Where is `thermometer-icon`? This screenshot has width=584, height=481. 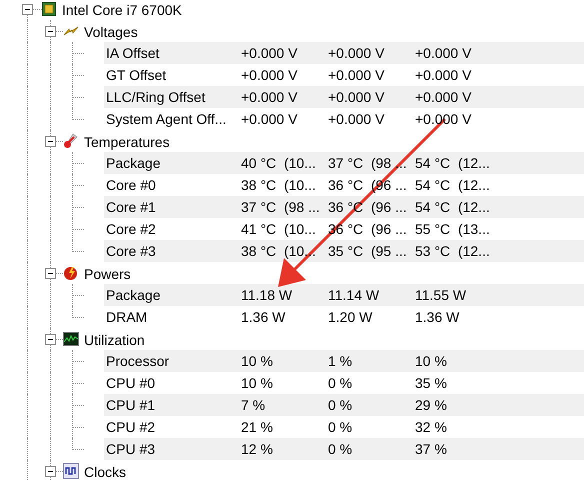 thermometer-icon is located at coordinates (71, 141).